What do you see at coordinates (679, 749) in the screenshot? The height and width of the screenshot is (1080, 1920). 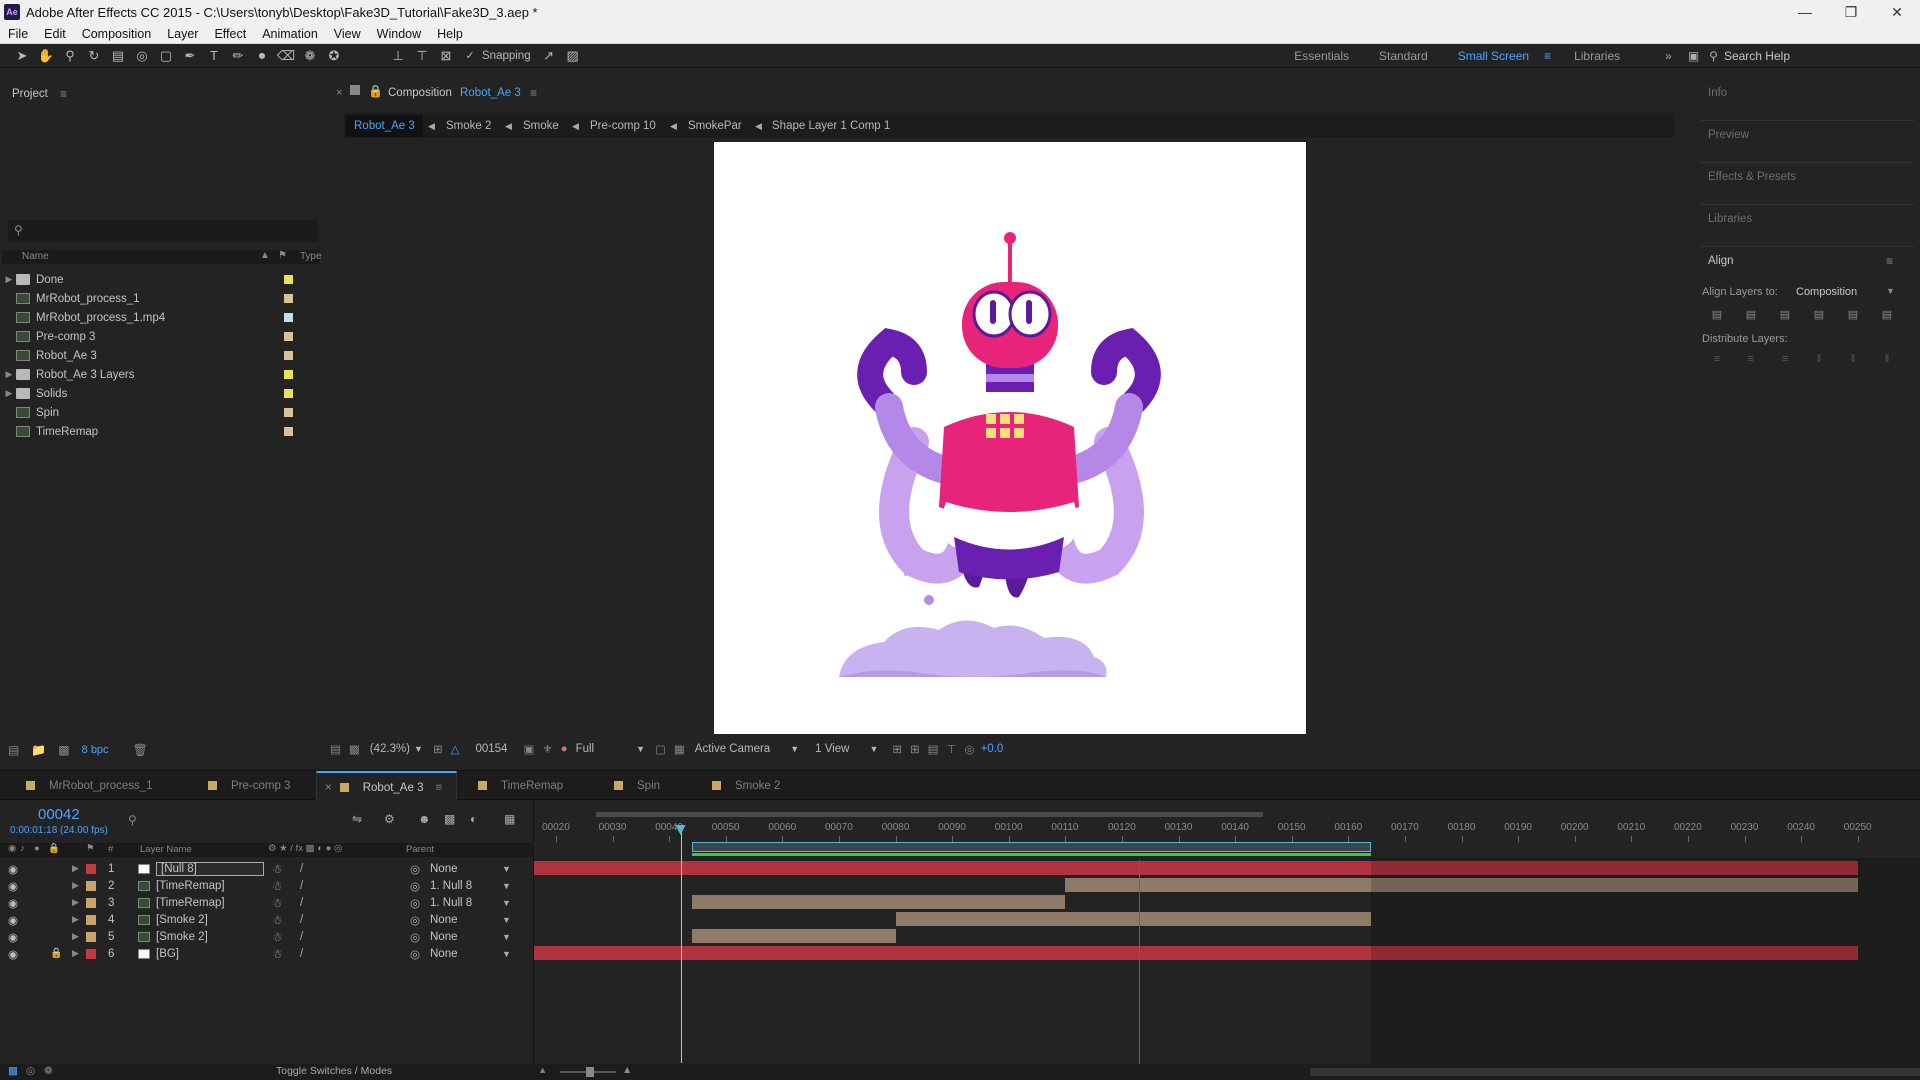 I see `transparency-grid-icon: ▦` at bounding box center [679, 749].